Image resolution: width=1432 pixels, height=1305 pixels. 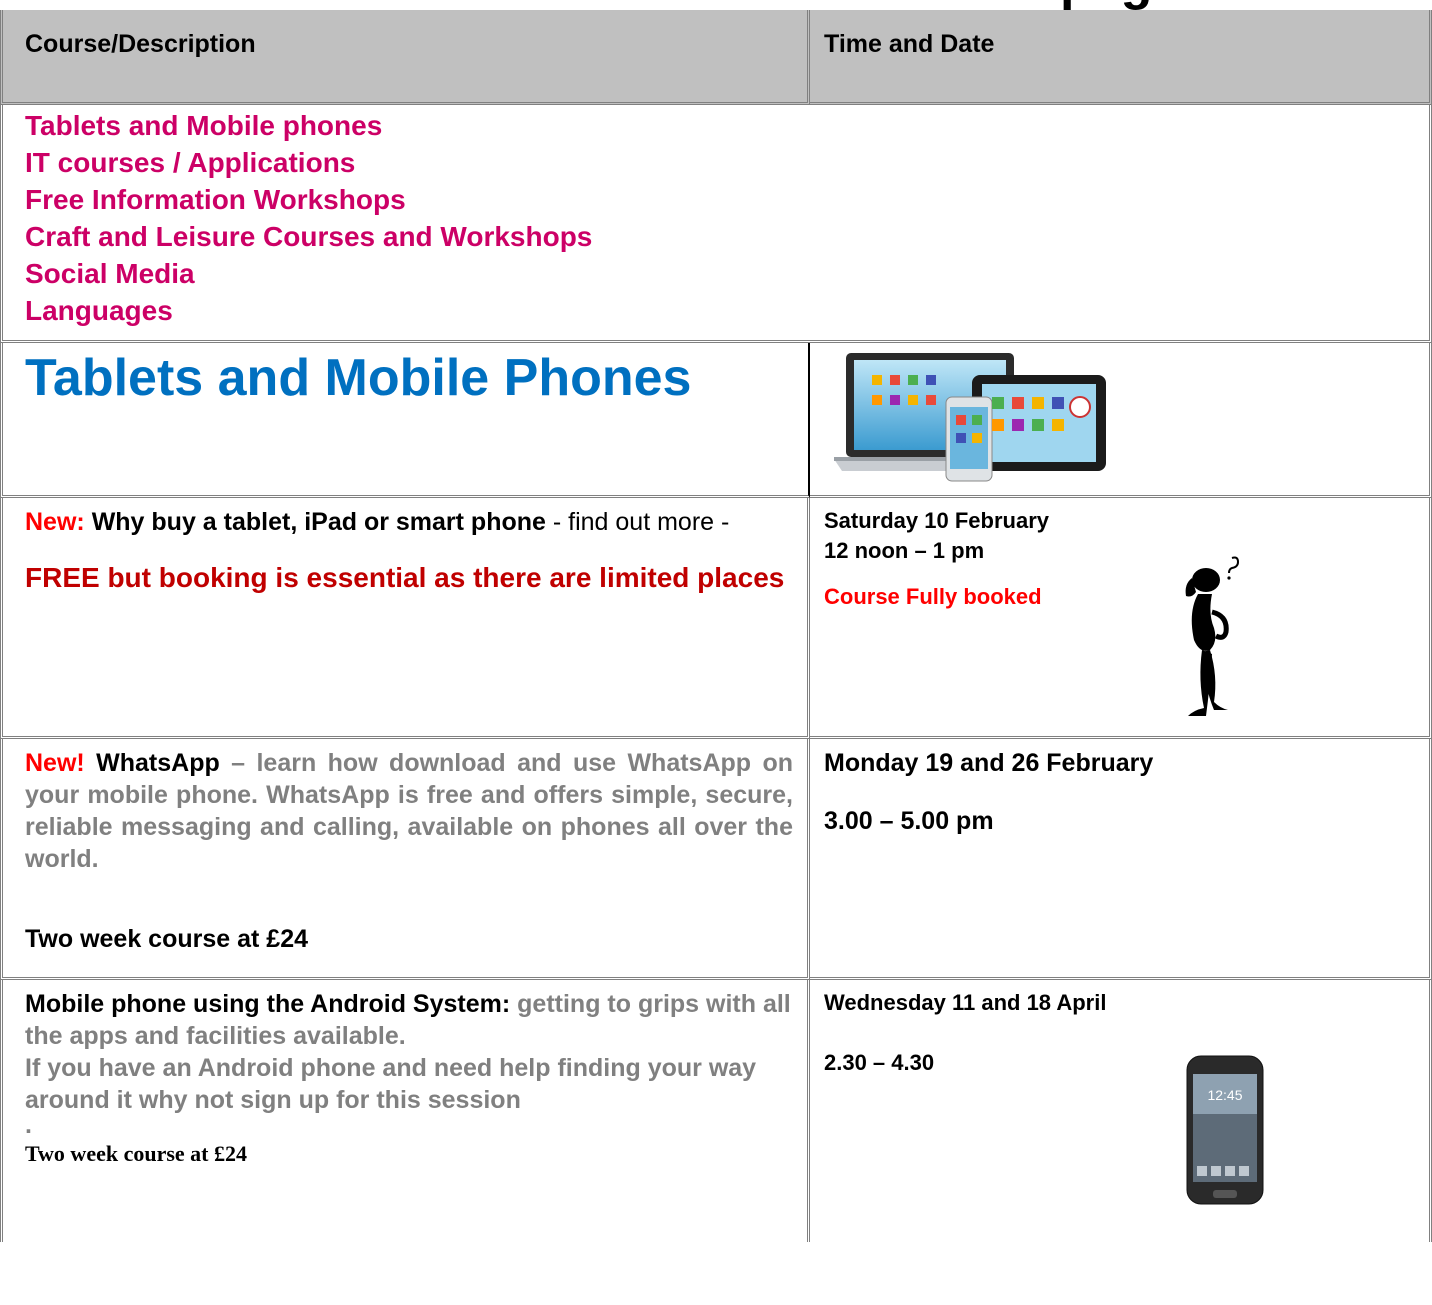 What do you see at coordinates (637, 522) in the screenshot?
I see `course-desc-text: - find out more -` at bounding box center [637, 522].